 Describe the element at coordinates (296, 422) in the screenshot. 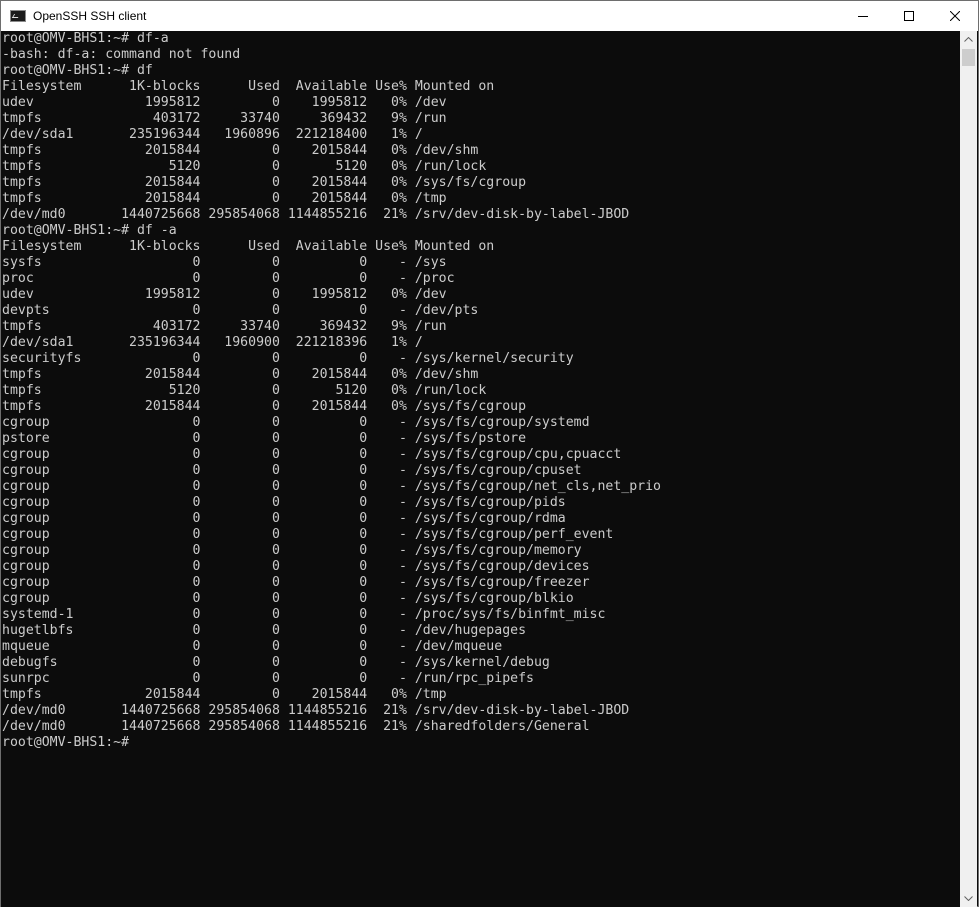

I see `terminal-line: cgroup 0 0 0 - /sys/fs/cgroup/systemd` at that location.